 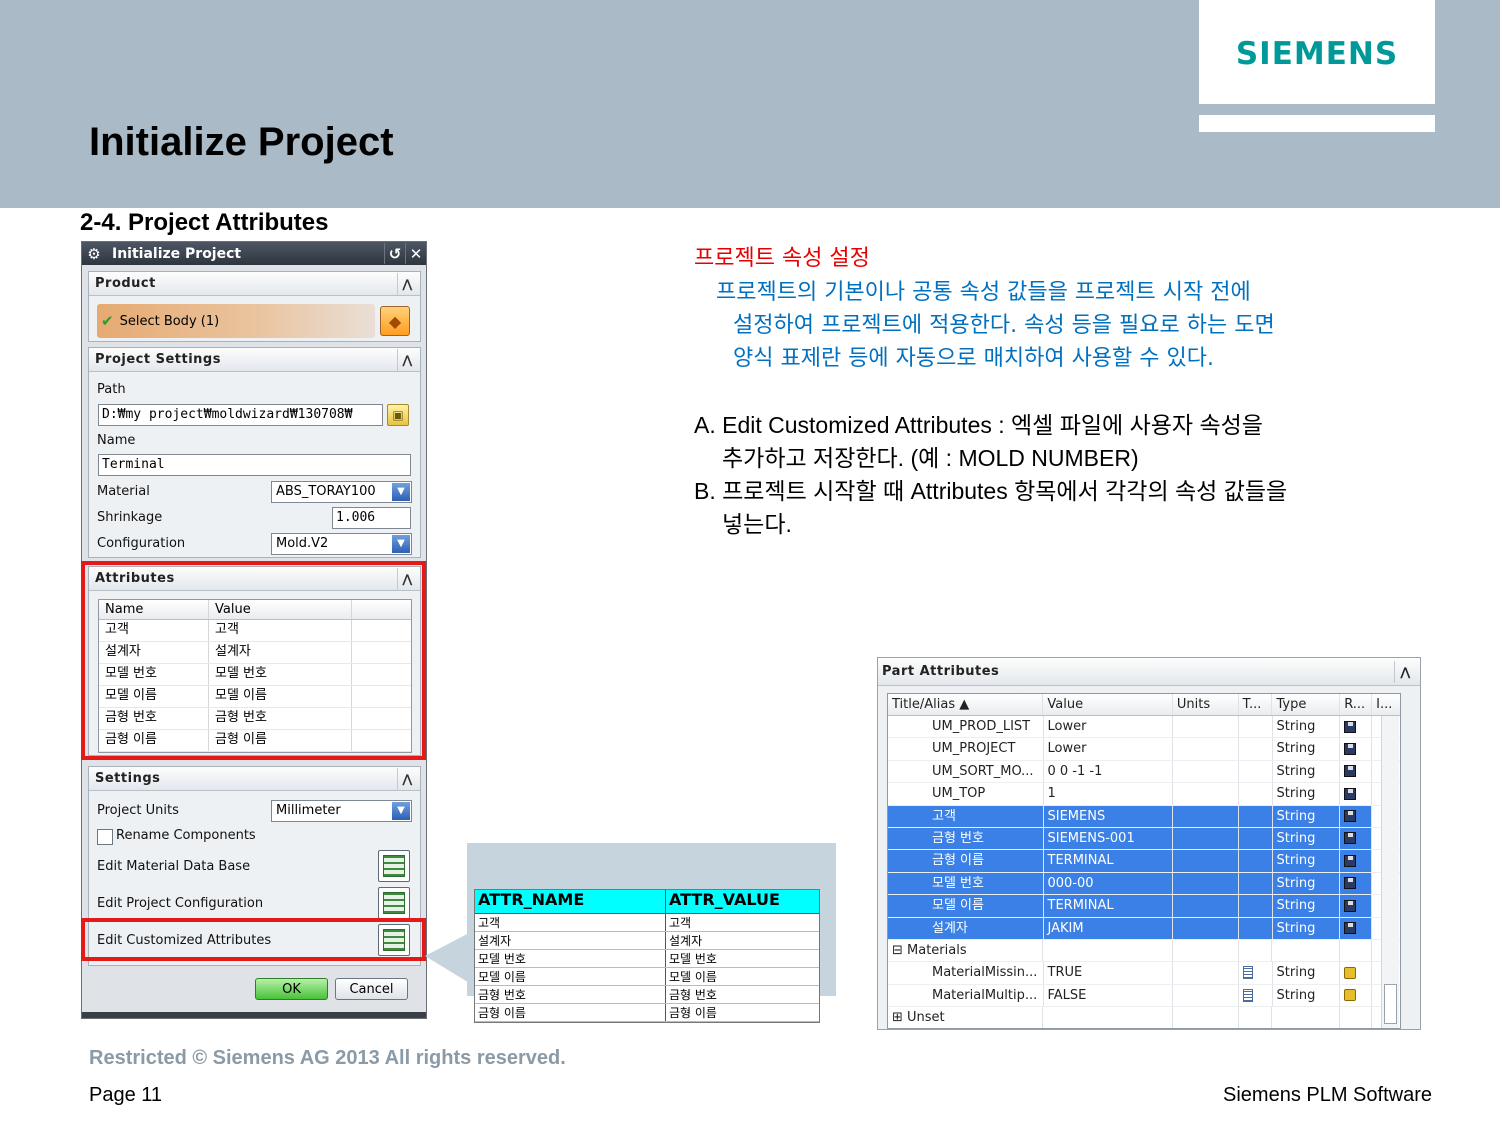 I want to click on column-header-type: Type, so click(x=1306, y=704).